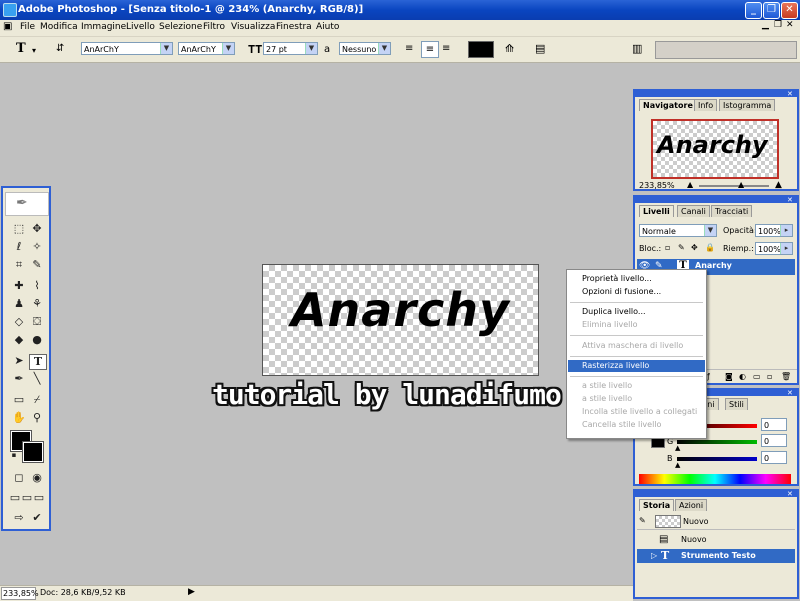 The width and height of the screenshot is (800, 601). I want to click on standard-mode-icon: ◻, so click(19, 478).